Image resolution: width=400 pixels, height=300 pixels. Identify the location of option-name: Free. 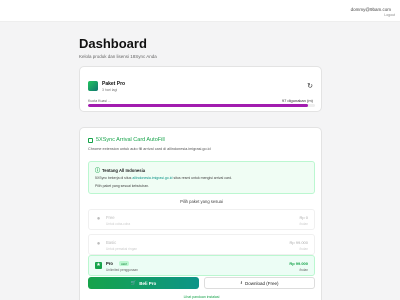
(110, 217).